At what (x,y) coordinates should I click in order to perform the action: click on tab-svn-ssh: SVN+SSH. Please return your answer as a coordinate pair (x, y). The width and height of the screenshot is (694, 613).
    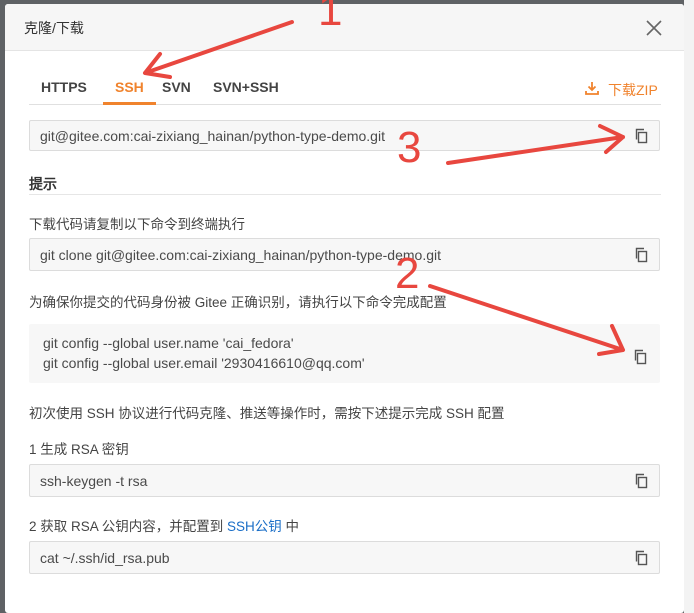
    Looking at the image, I should click on (246, 91).